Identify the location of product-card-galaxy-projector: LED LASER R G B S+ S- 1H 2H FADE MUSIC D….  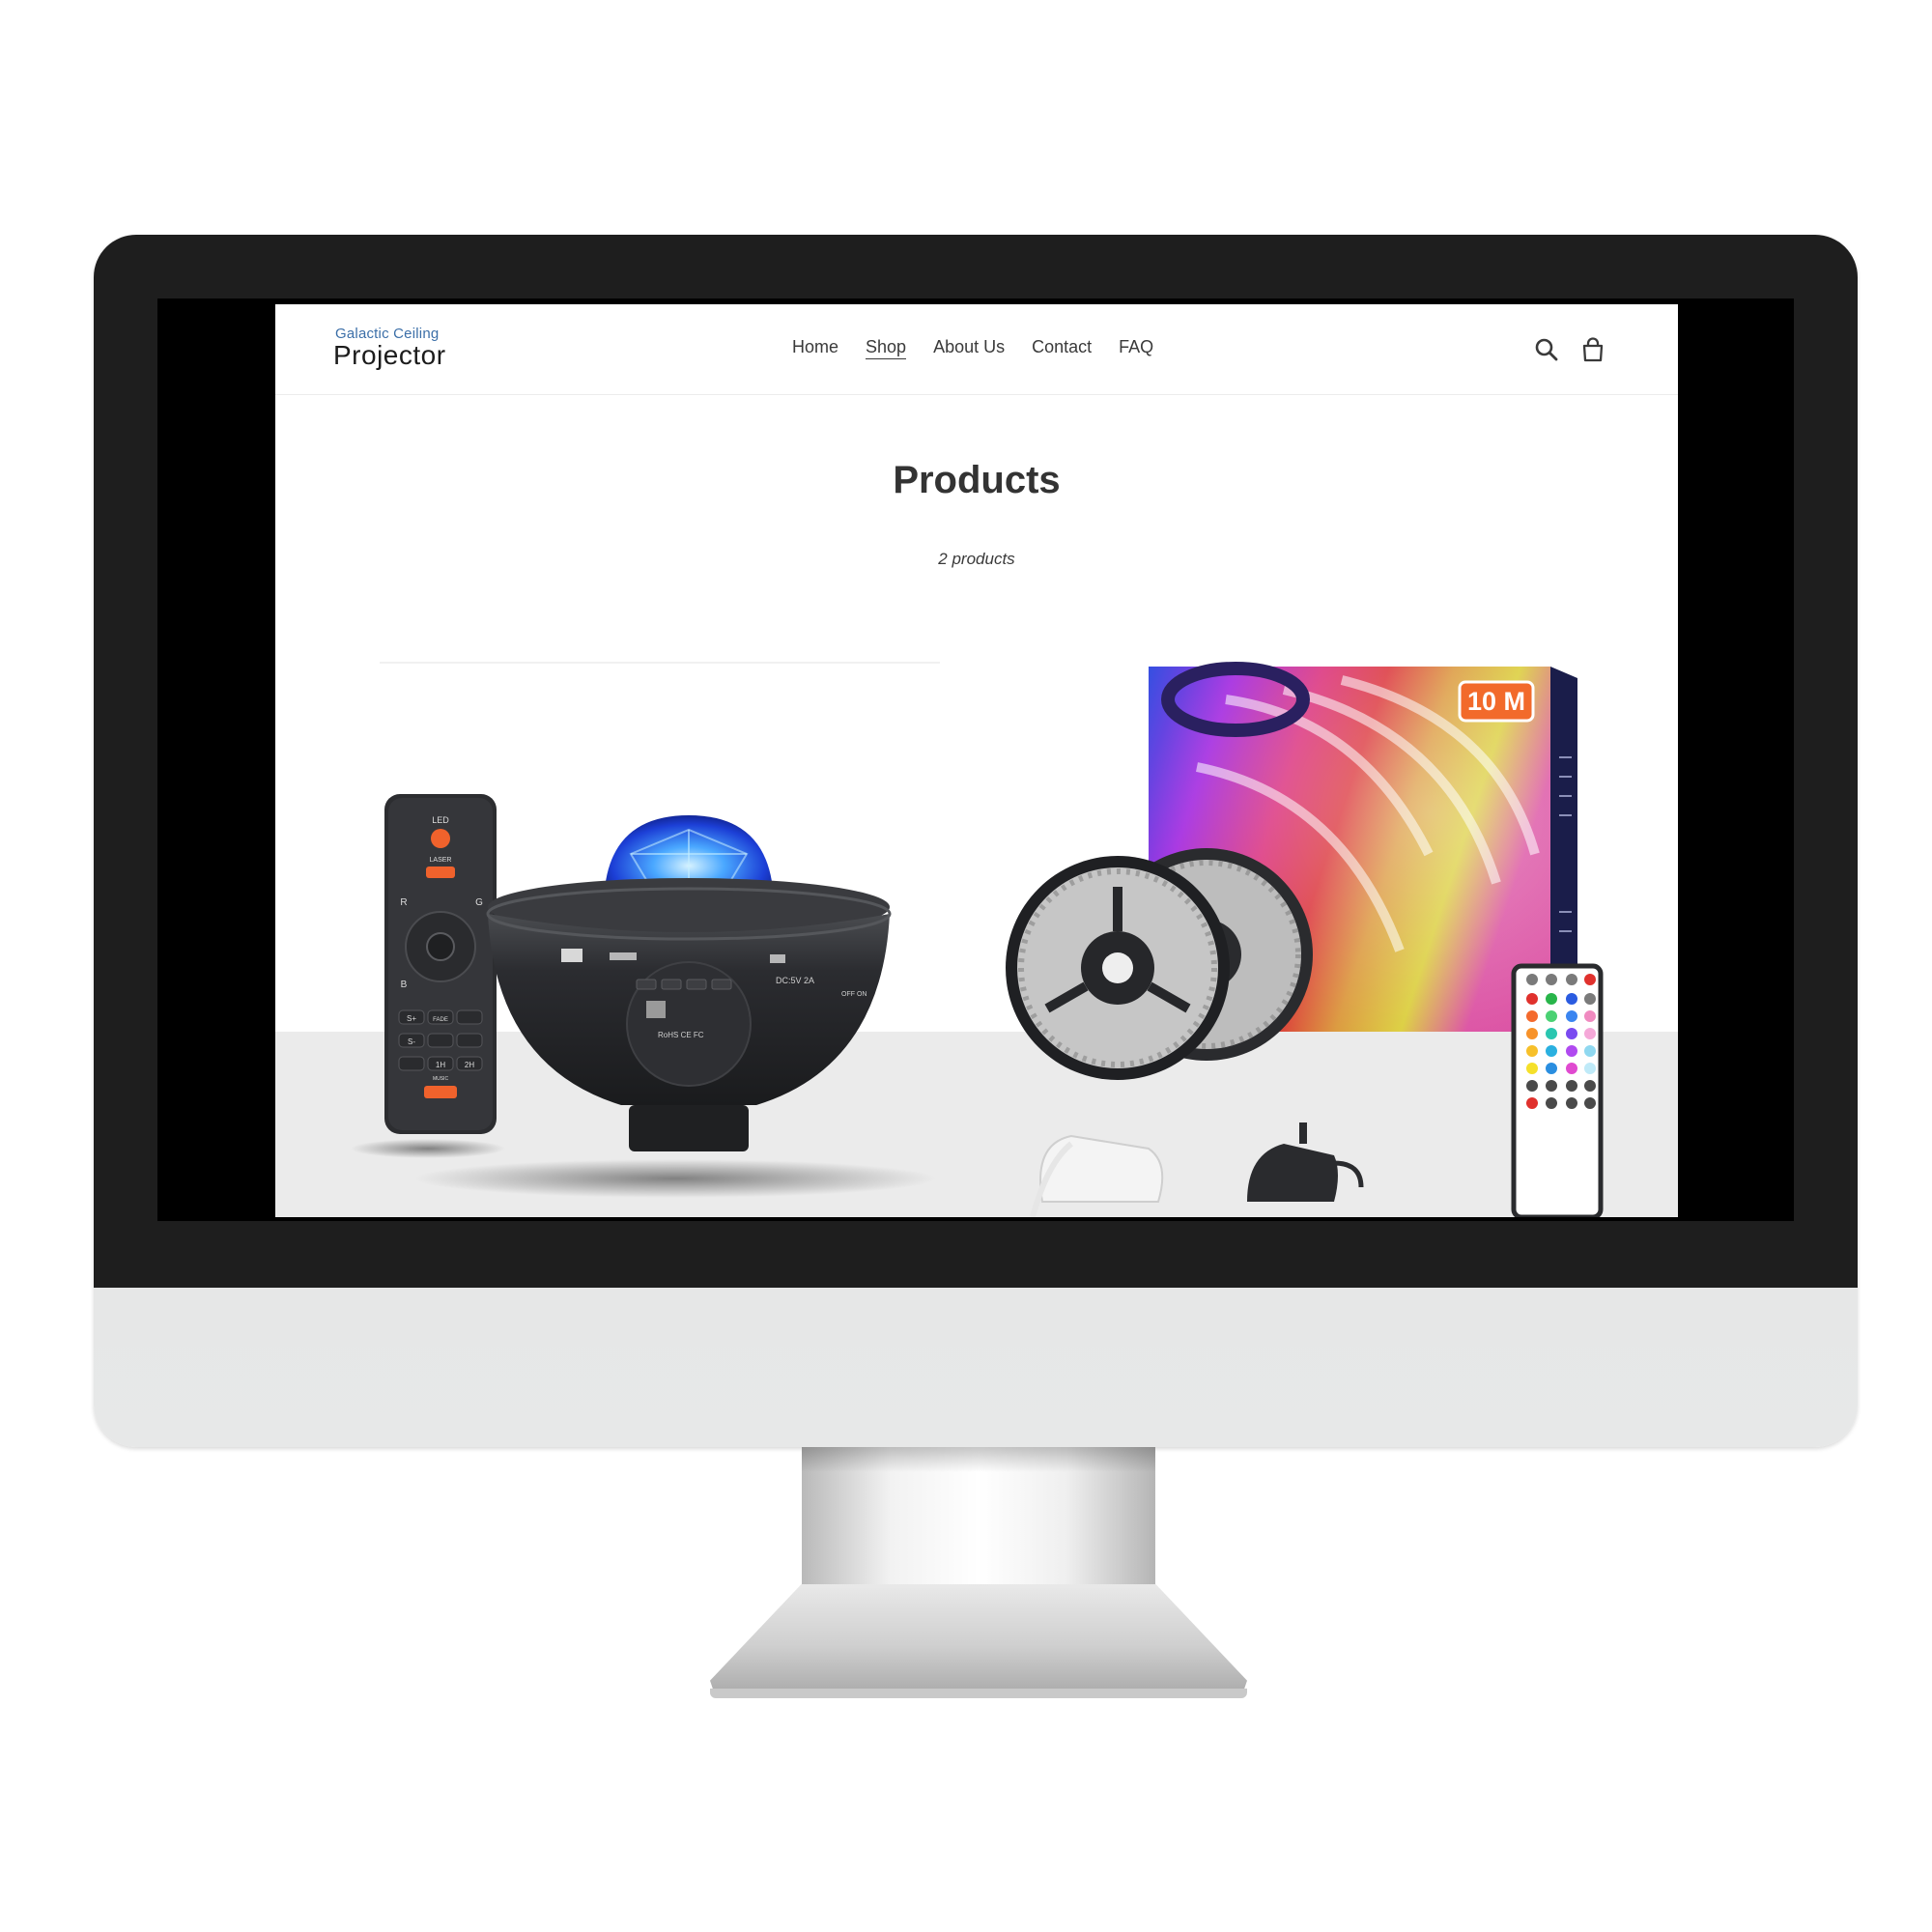
(655, 939).